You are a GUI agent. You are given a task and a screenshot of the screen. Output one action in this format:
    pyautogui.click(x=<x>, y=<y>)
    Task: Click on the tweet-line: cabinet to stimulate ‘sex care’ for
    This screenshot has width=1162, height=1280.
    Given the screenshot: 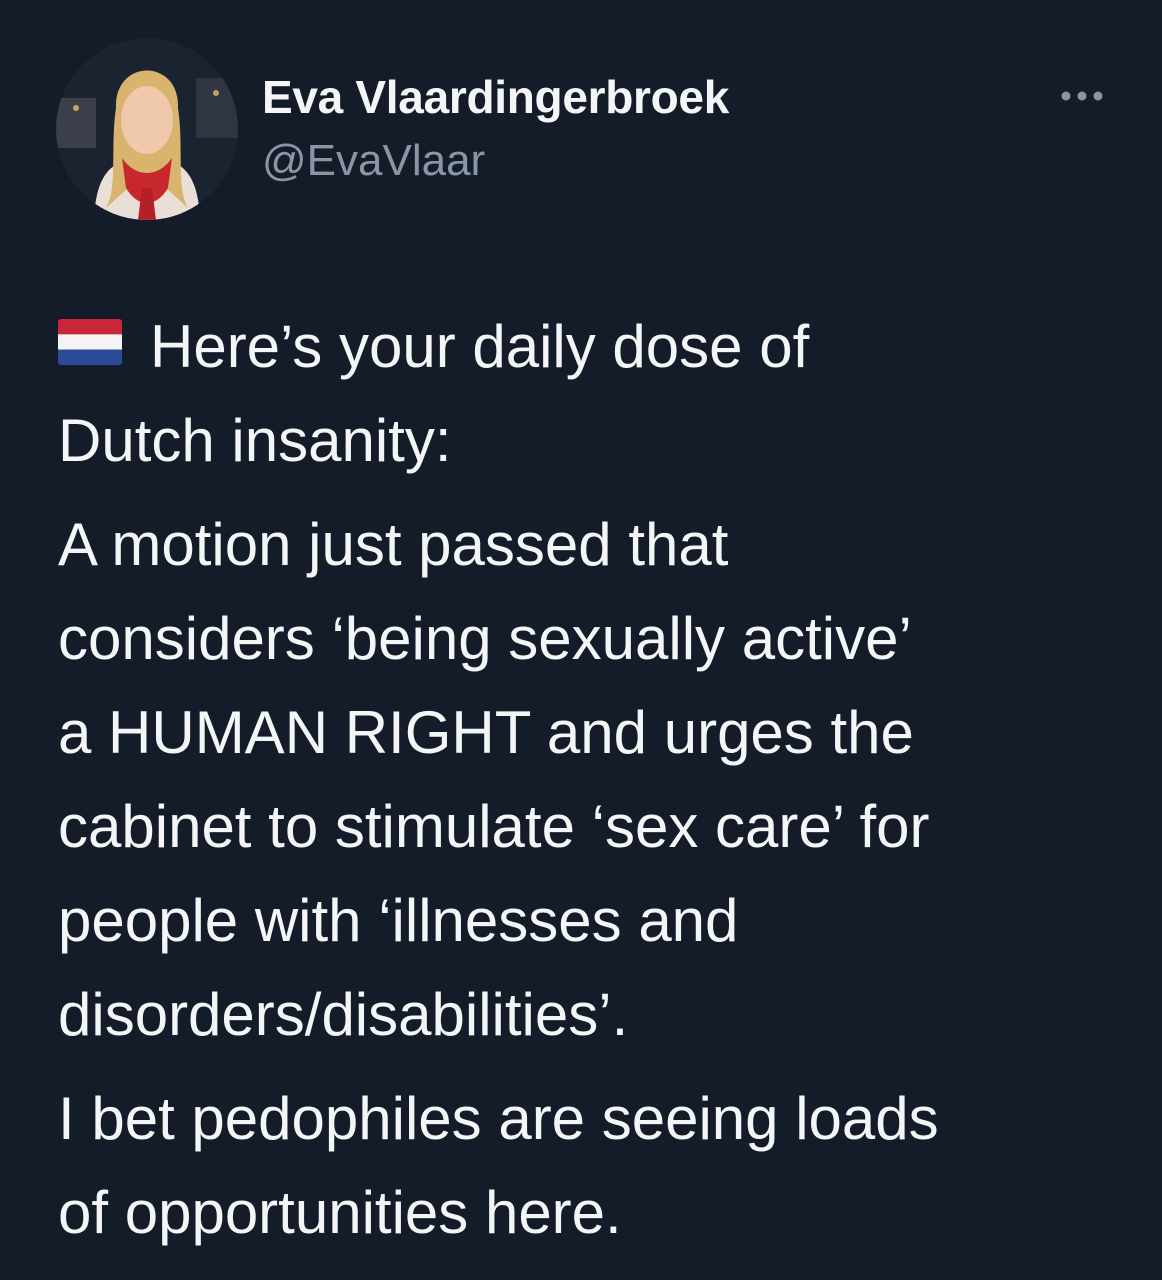 What is the action you would take?
    pyautogui.click(x=494, y=826)
    